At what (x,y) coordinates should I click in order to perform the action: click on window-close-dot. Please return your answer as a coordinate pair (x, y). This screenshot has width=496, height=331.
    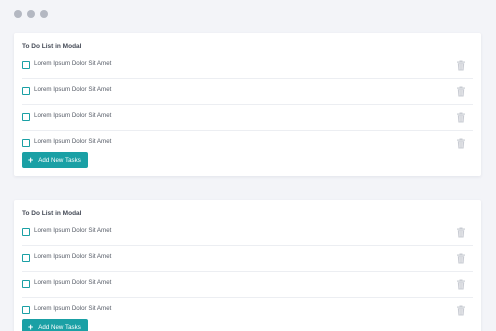
    Looking at the image, I should click on (18, 14).